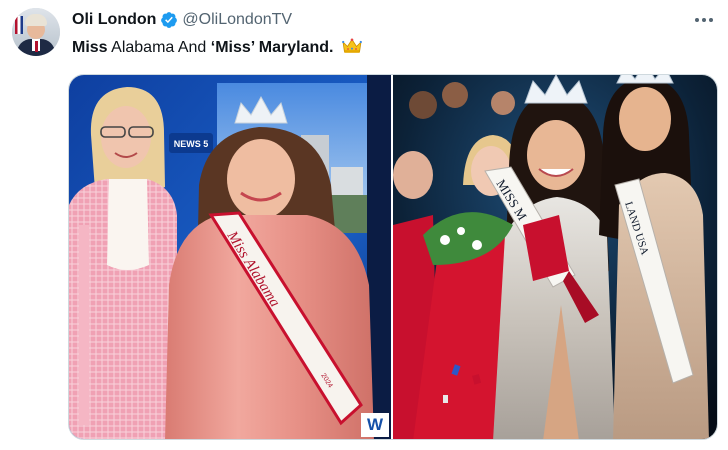 This screenshot has height=450, width=728. What do you see at coordinates (697, 20) in the screenshot?
I see `more-horizontal-icon` at bounding box center [697, 20].